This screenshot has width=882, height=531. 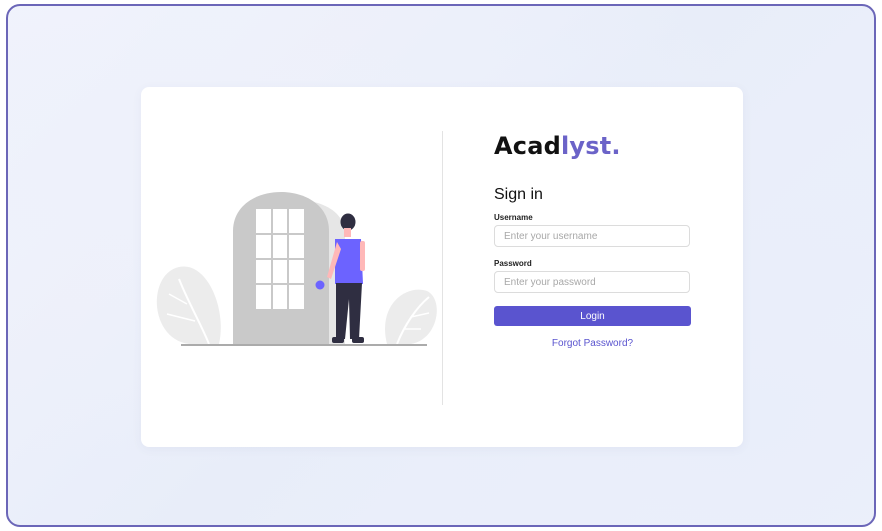 I want to click on forgot-password-link: Forgot Password?, so click(x=592, y=343).